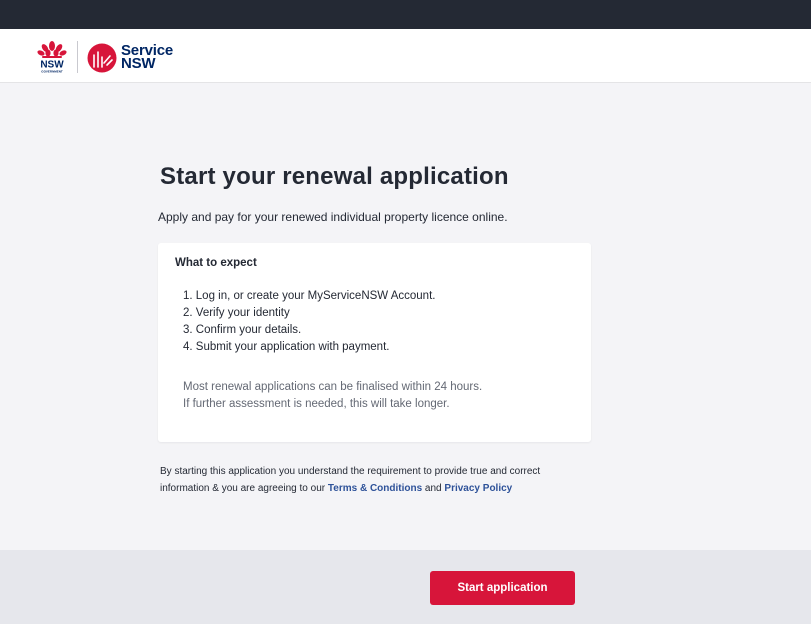  I want to click on site-header: NSW GOVERNMENT Service NSW, so click(405, 56).